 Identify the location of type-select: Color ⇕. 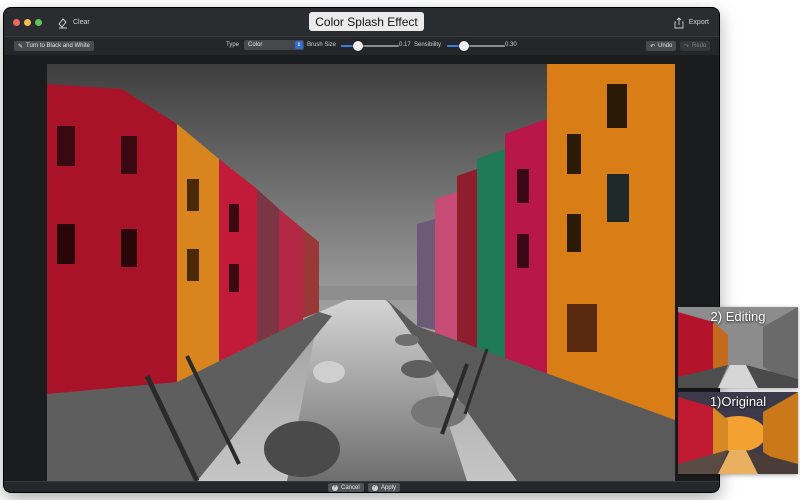
(274, 45).